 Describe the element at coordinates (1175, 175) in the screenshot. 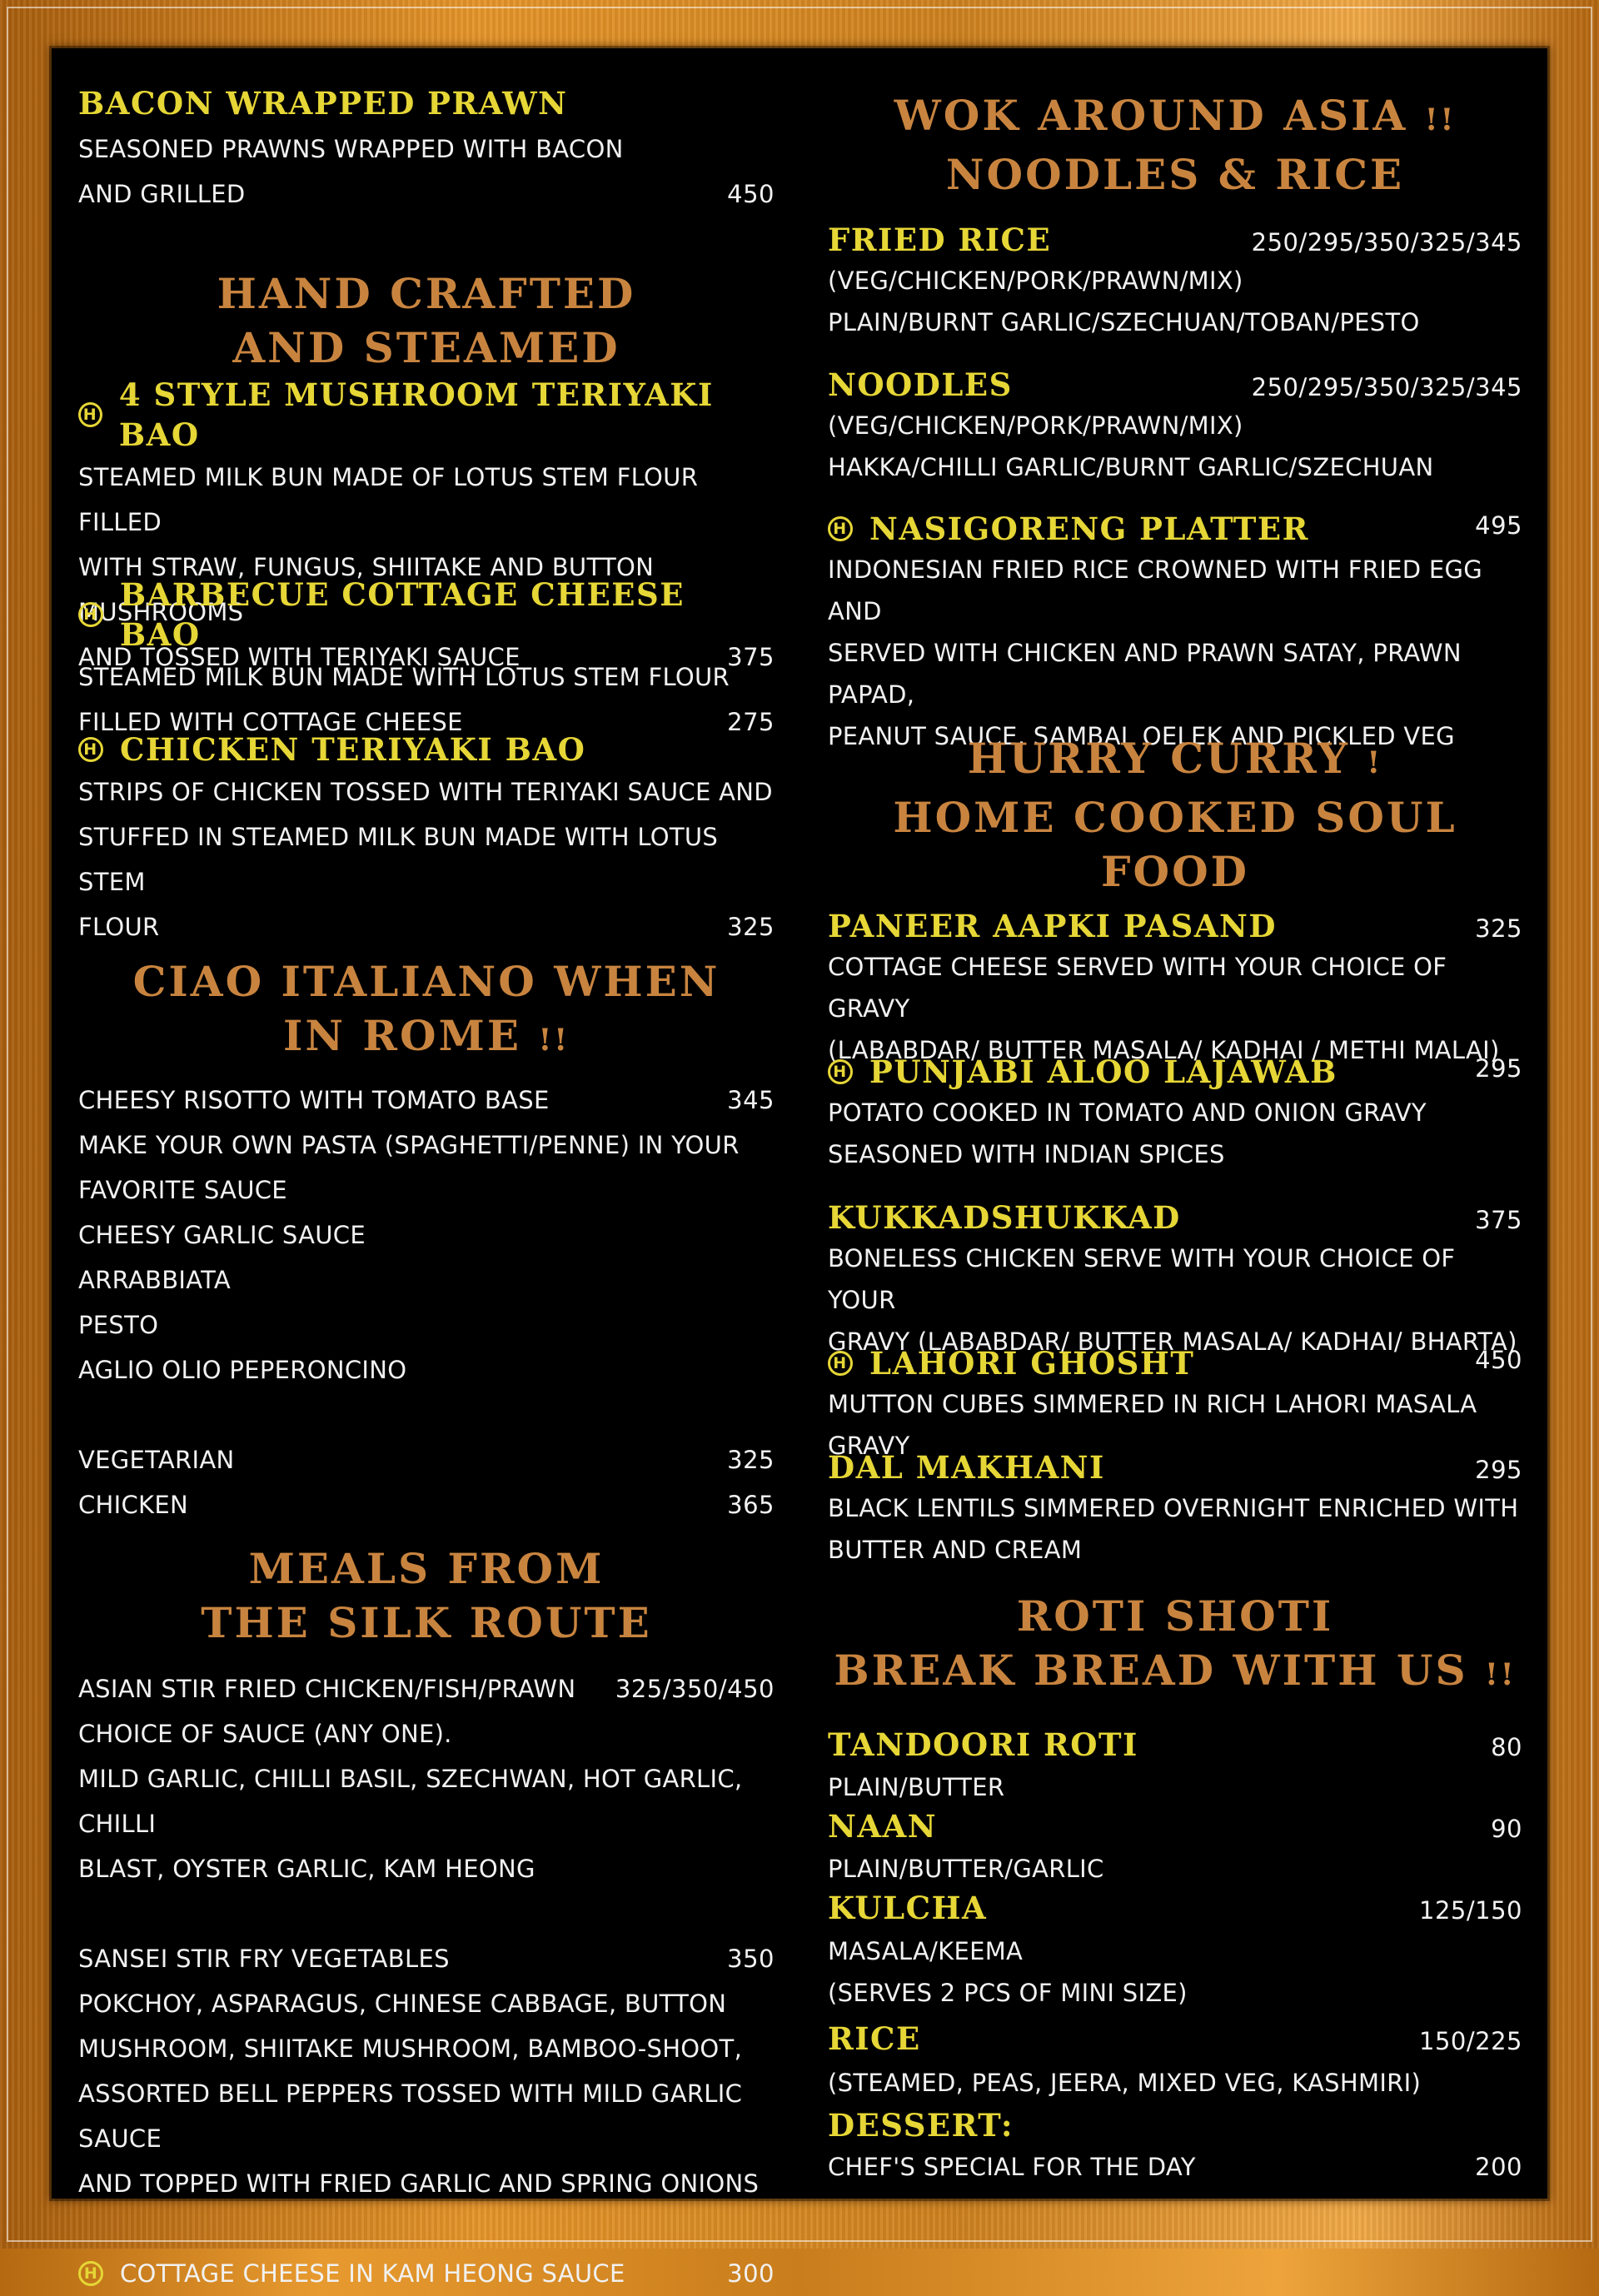

I see `heading-line: NOODLES & RICE` at that location.